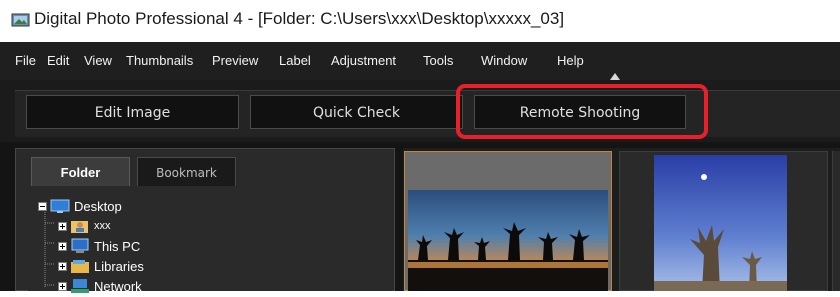 The width and height of the screenshot is (840, 297). What do you see at coordinates (508, 240) in the screenshot?
I see `thumbnail-image-sunset` at bounding box center [508, 240].